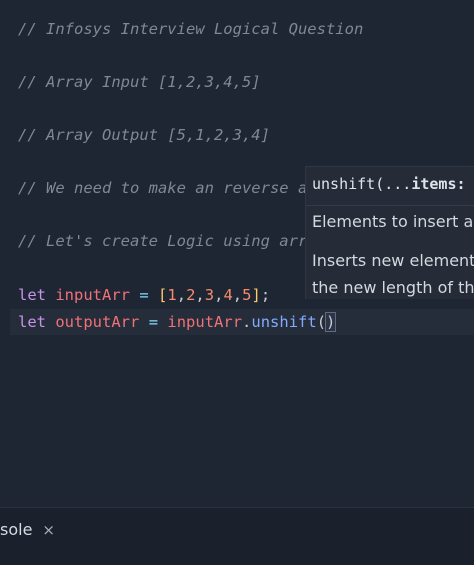  What do you see at coordinates (172, 295) in the screenshot?
I see `array-value: 1` at bounding box center [172, 295].